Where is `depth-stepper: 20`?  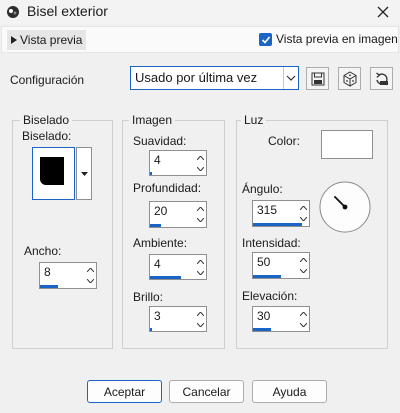
depth-stepper: 20 is located at coordinates (178, 214).